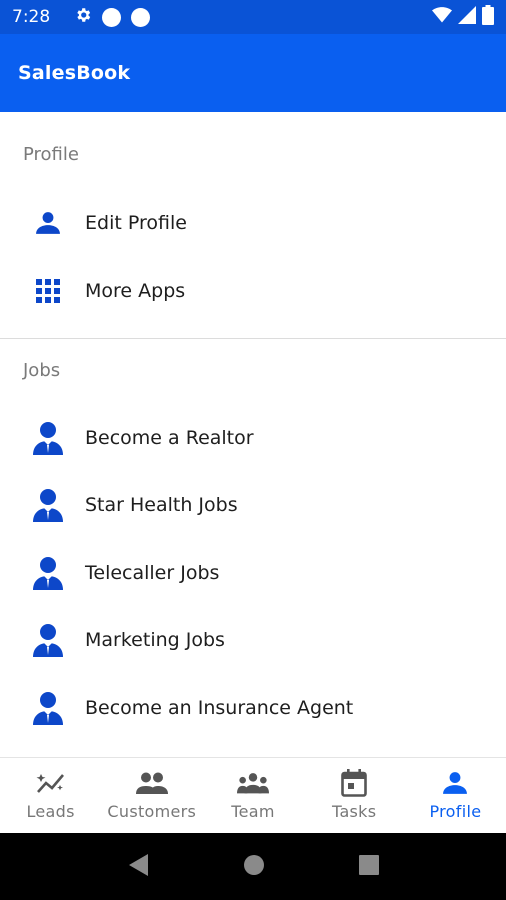  Describe the element at coordinates (253, 291) in the screenshot. I see `more-apps-item: More Apps` at that location.